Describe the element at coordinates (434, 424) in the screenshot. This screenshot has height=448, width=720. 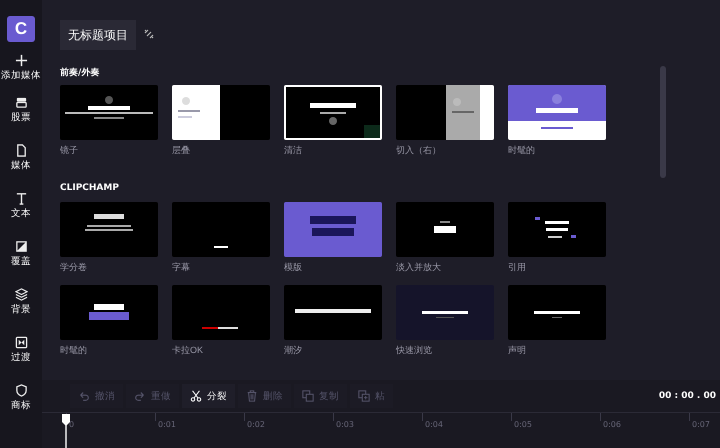
I see `time-tick: 0:04` at that location.